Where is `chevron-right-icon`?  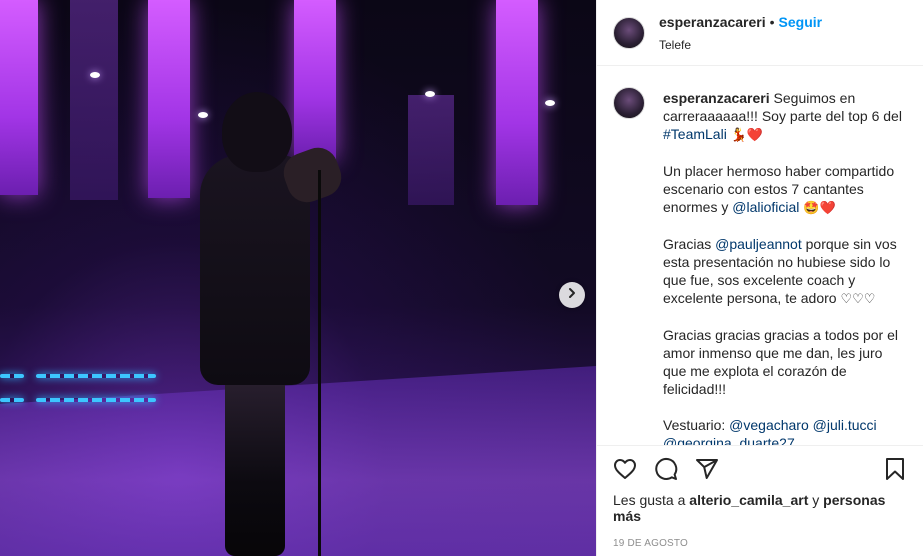
chevron-right-icon is located at coordinates (572, 295).